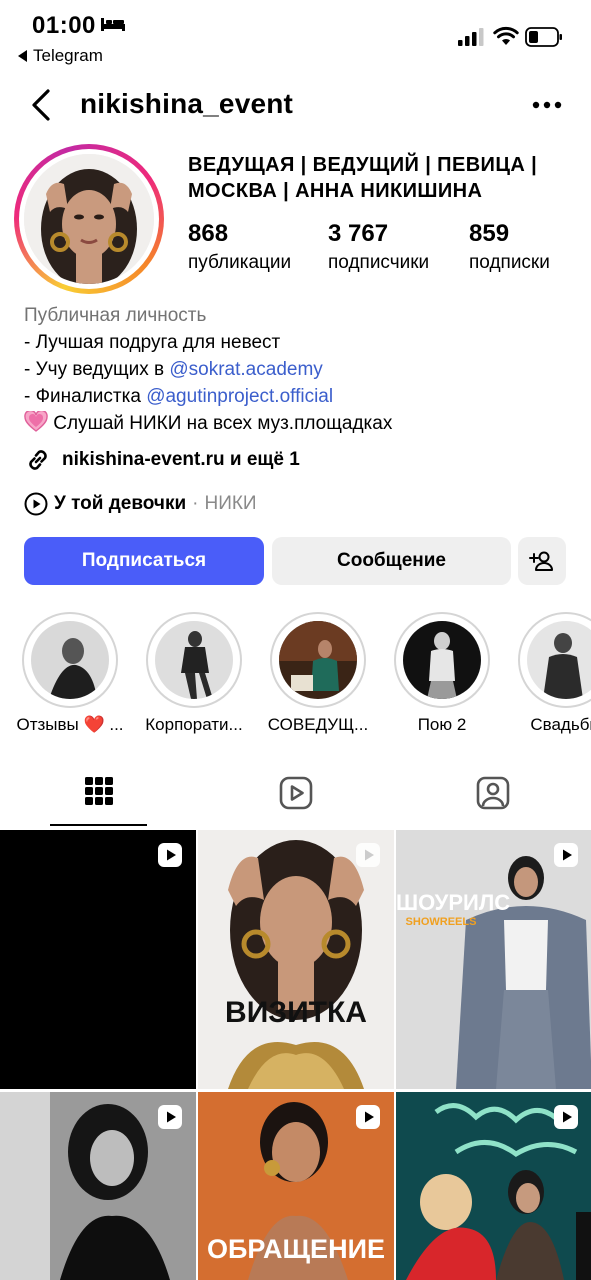 The width and height of the screenshot is (591, 1280). Describe the element at coordinates (22, 56) in the screenshot. I see `back-triangle-icon` at that location.